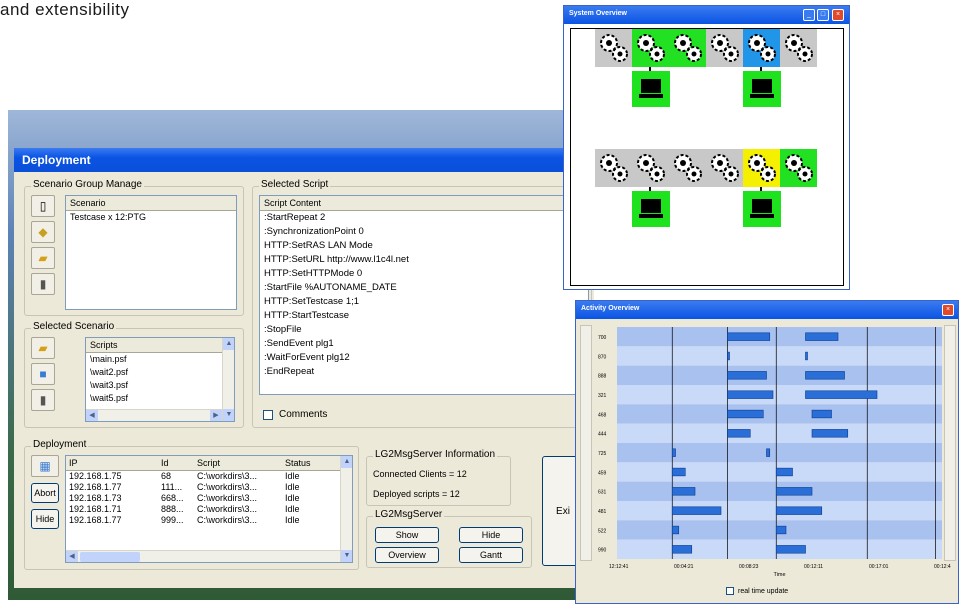 The height and width of the screenshot is (611, 960). Describe the element at coordinates (809, 15) in the screenshot. I see `minimize-icon: _` at that location.